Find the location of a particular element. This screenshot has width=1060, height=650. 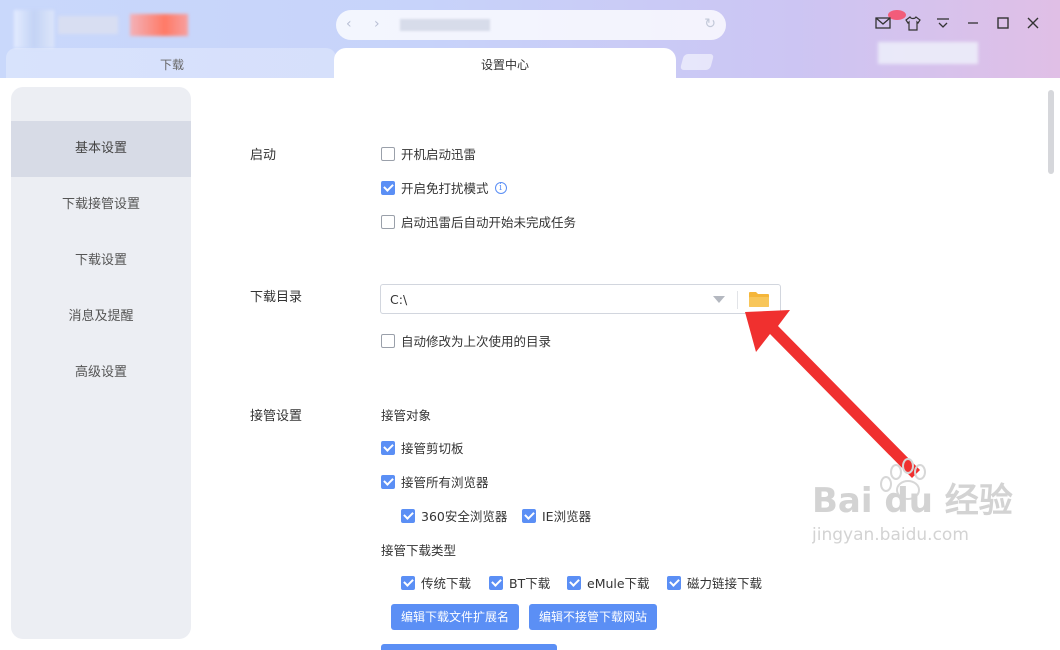

startup-autostart-option: 开机启动迅雷 is located at coordinates (428, 153).